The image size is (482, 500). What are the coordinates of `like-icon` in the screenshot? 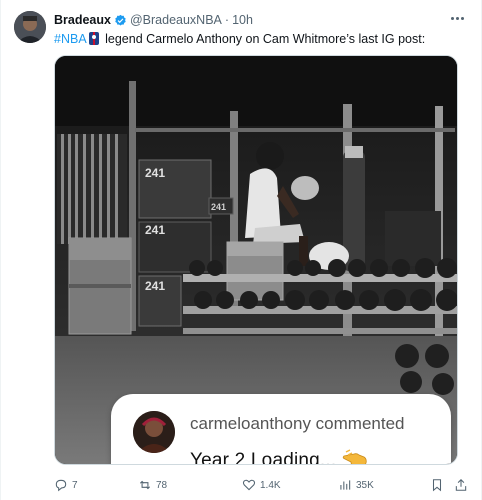 It's located at (249, 485).